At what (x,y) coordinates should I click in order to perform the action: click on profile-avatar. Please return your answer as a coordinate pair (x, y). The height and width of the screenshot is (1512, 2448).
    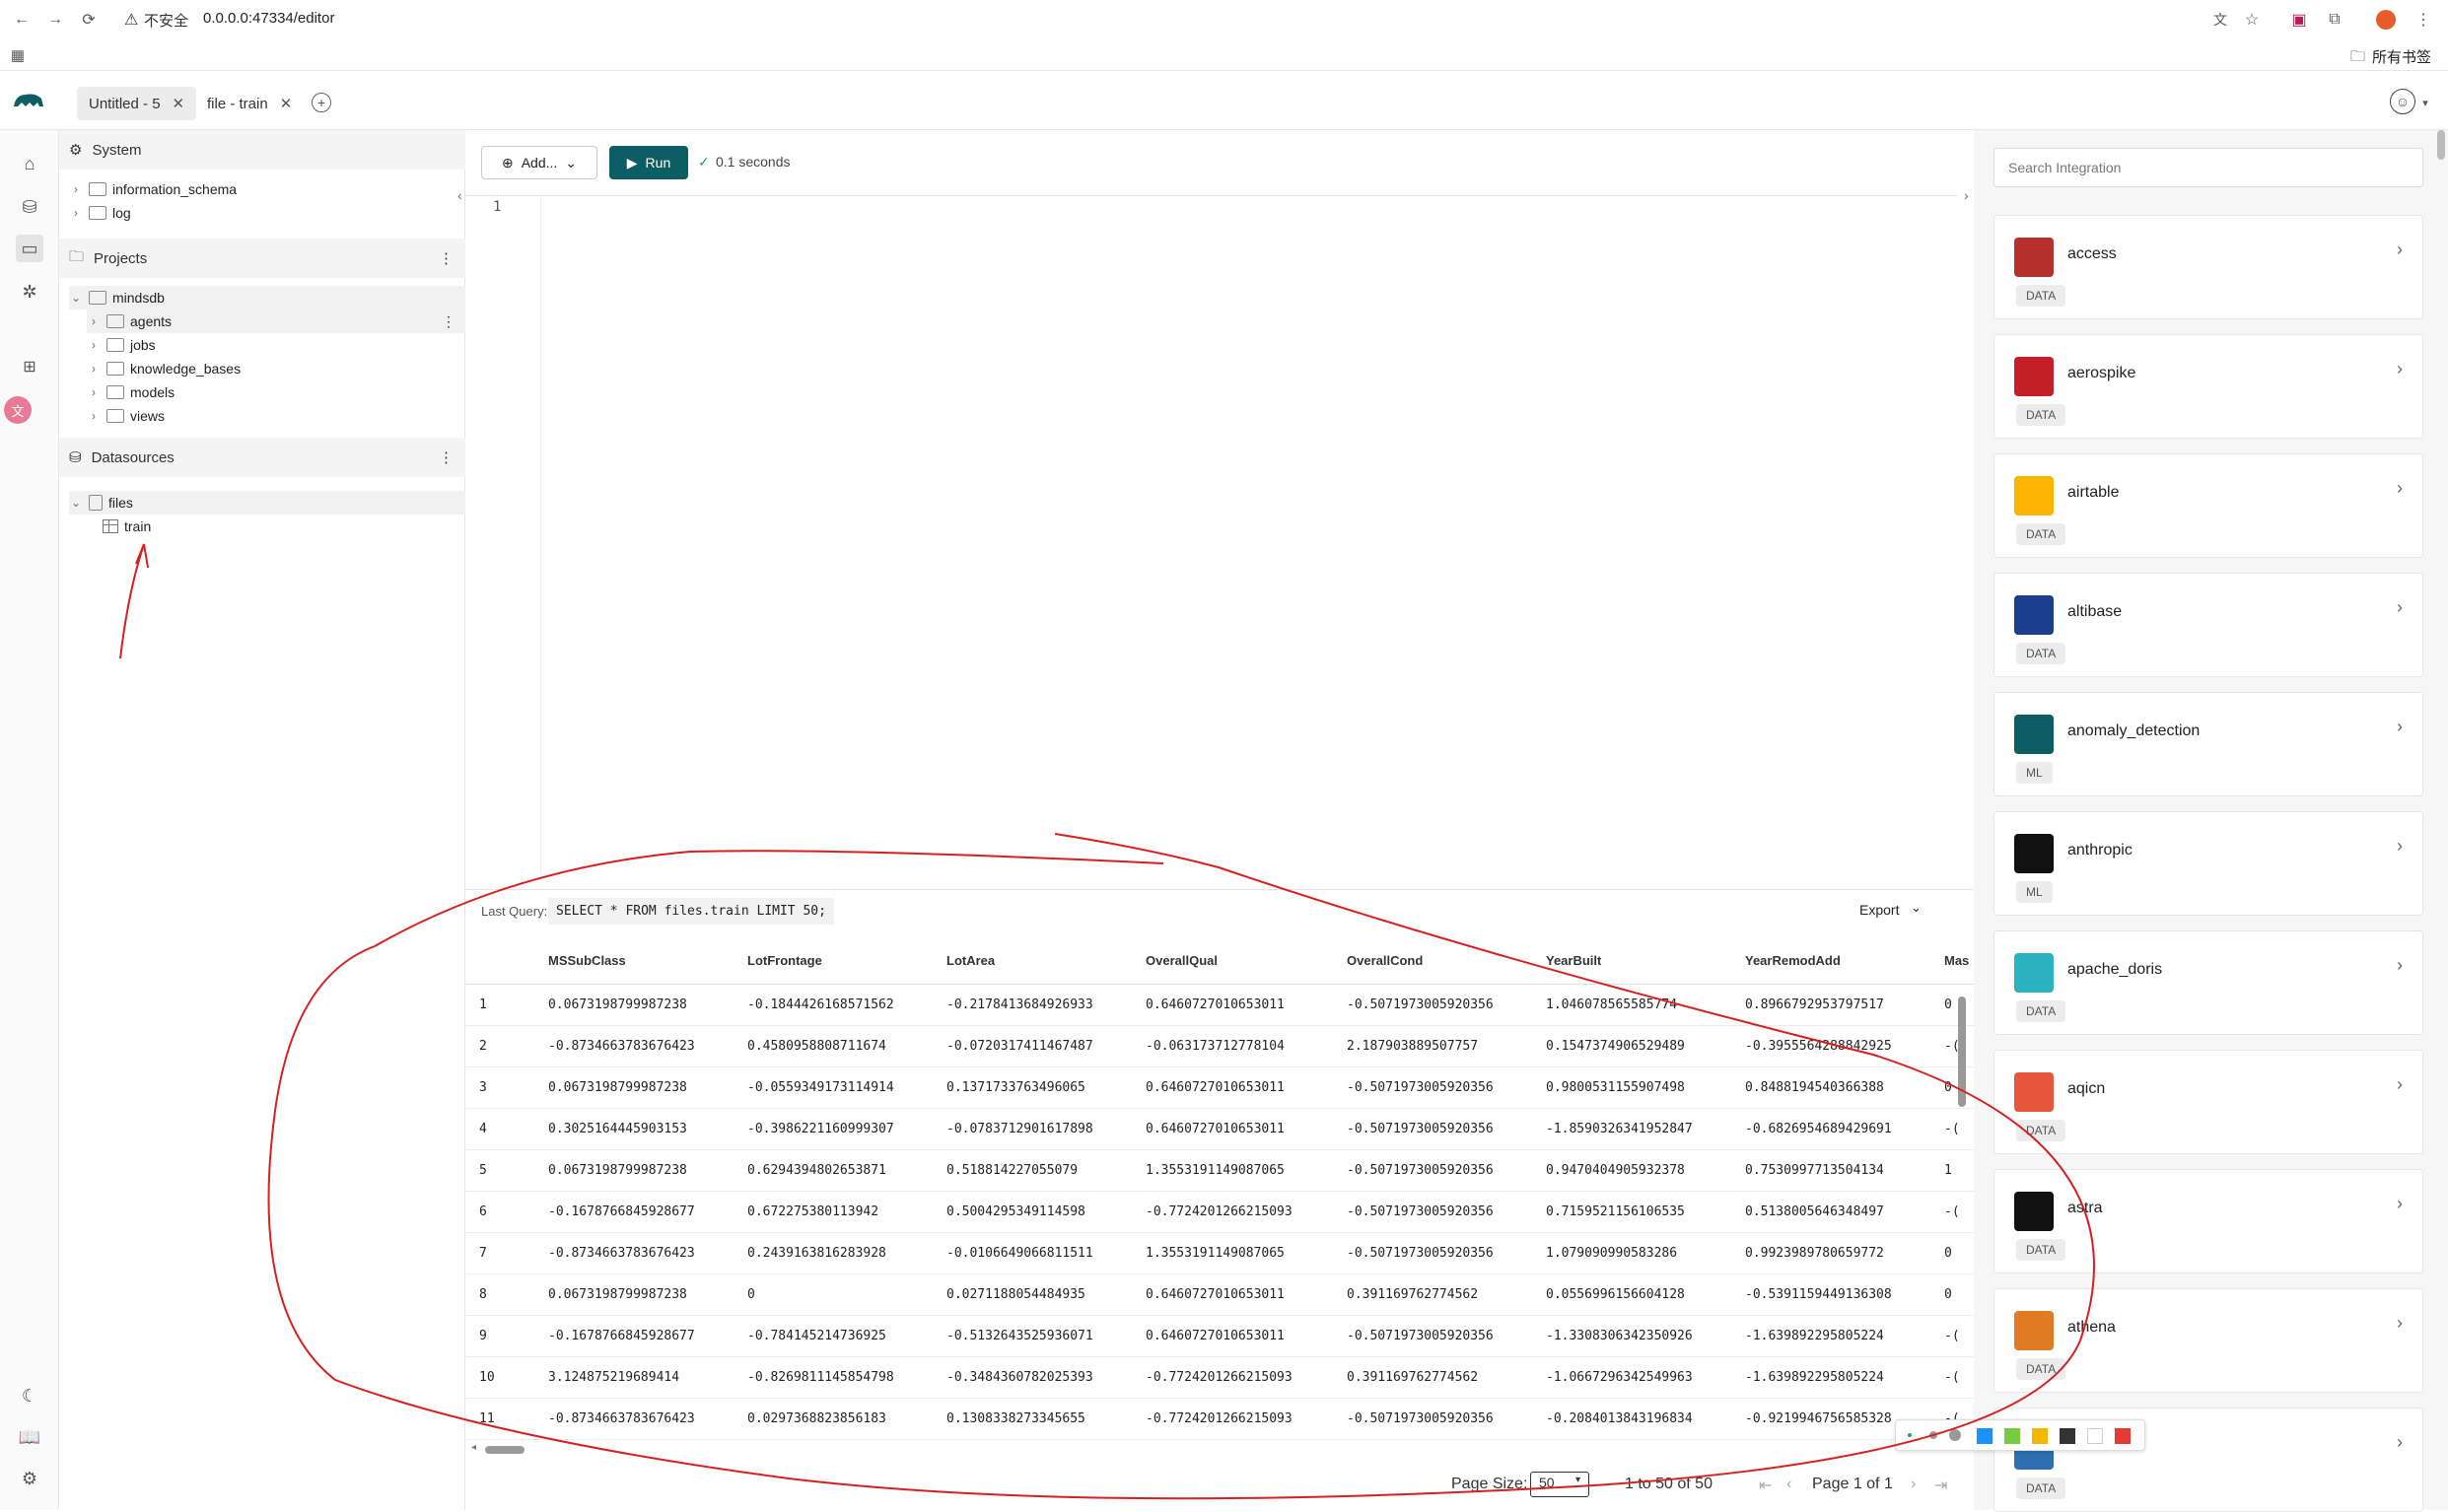
    Looking at the image, I should click on (2386, 20).